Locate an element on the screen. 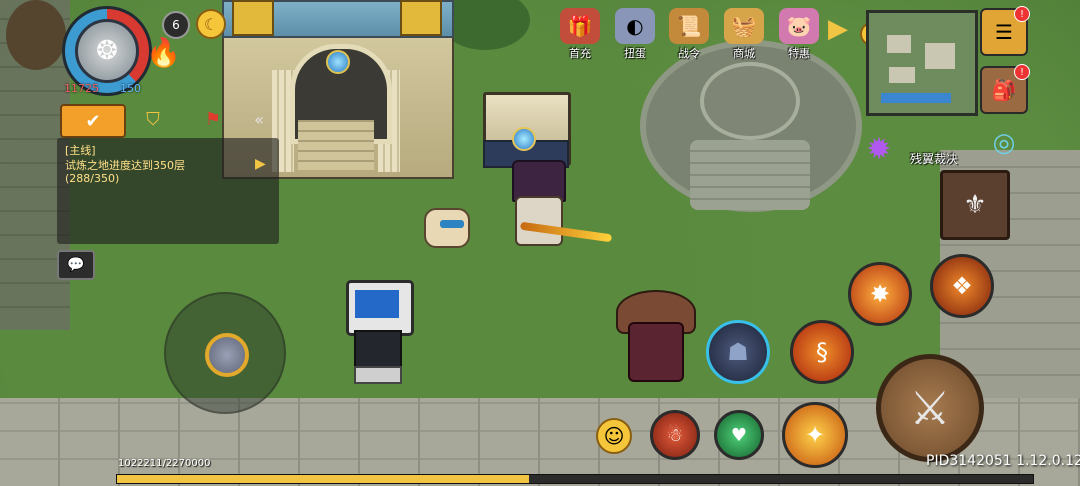 The width and height of the screenshot is (1080, 486). sword-icon: ⚔ is located at coordinates (930, 408).